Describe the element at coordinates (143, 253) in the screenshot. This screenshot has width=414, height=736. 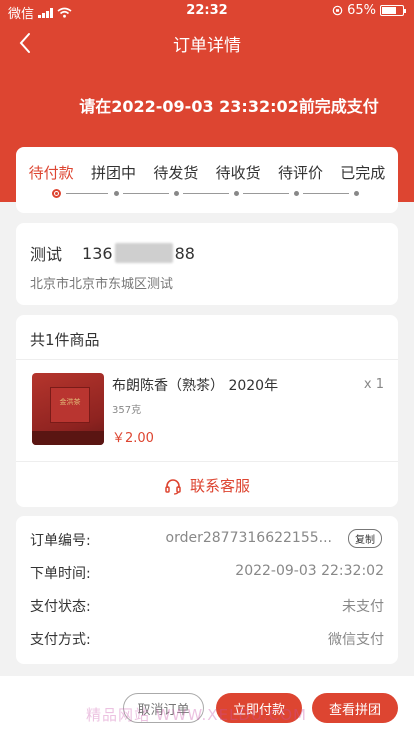
I see `phone-redacted-mask` at that location.